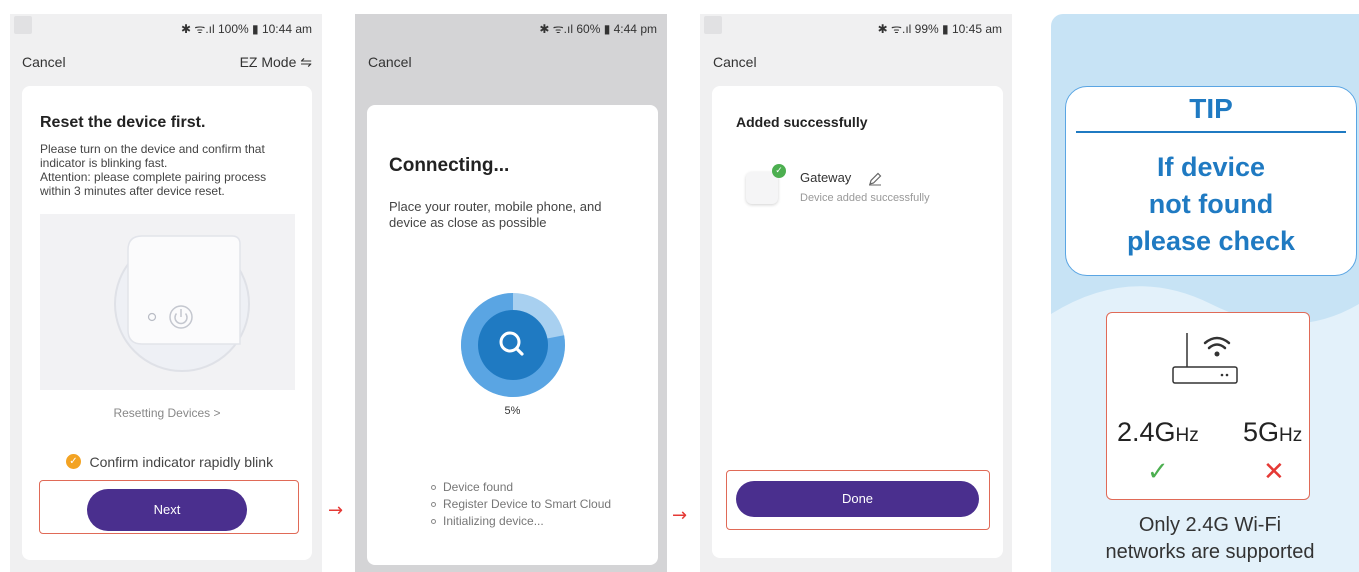 The image size is (1359, 572). Describe the element at coordinates (826, 177) in the screenshot. I see `device-name: Gateway` at that location.